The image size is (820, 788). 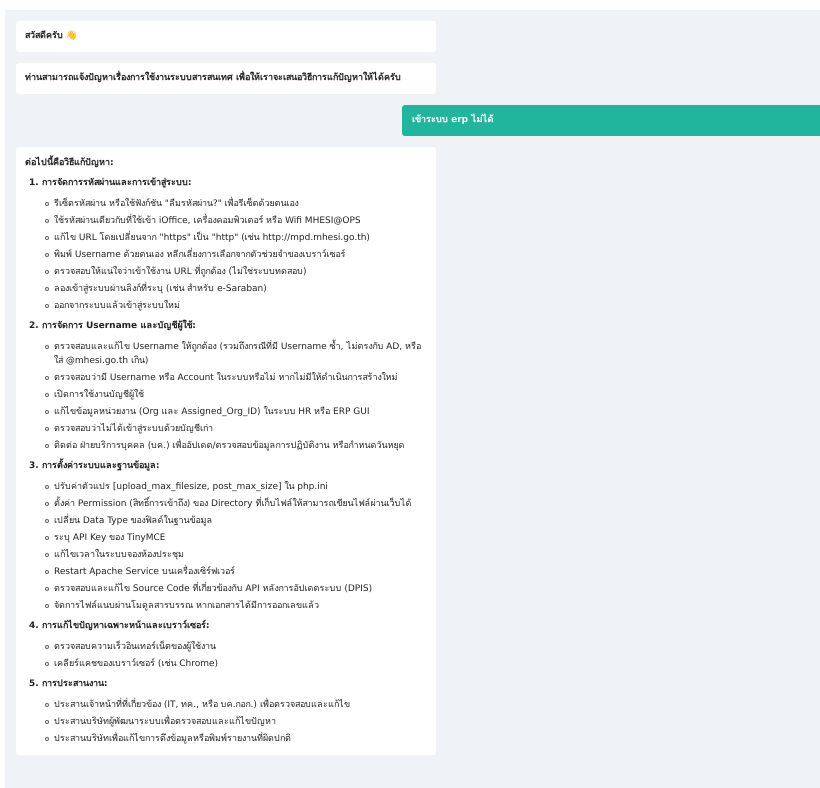 What do you see at coordinates (226, 378) in the screenshot?
I see `list-item: ตรวจสอบว่ามี Username หรือ Account ในระบบหรือไม่ หากไม่มีให้ดำเนินการสร้างใหม่` at bounding box center [226, 378].